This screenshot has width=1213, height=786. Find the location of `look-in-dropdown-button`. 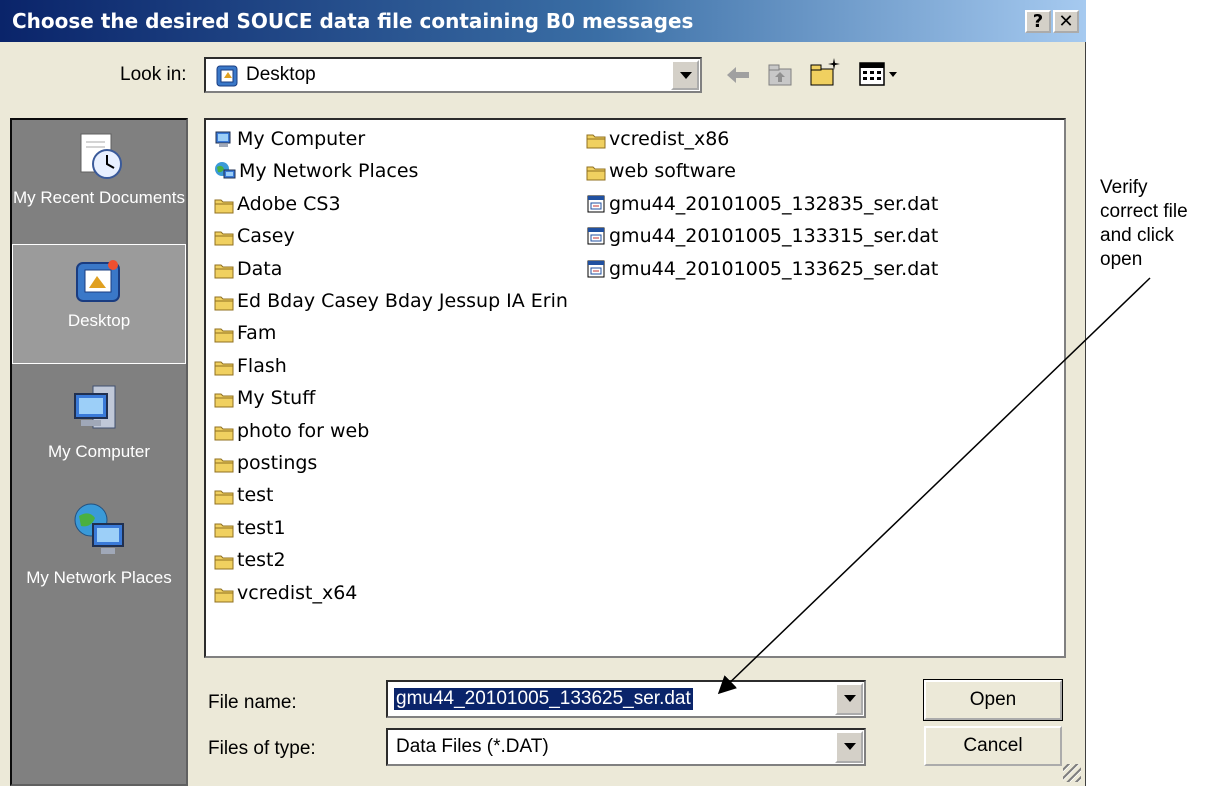

look-in-dropdown-button is located at coordinates (685, 75).